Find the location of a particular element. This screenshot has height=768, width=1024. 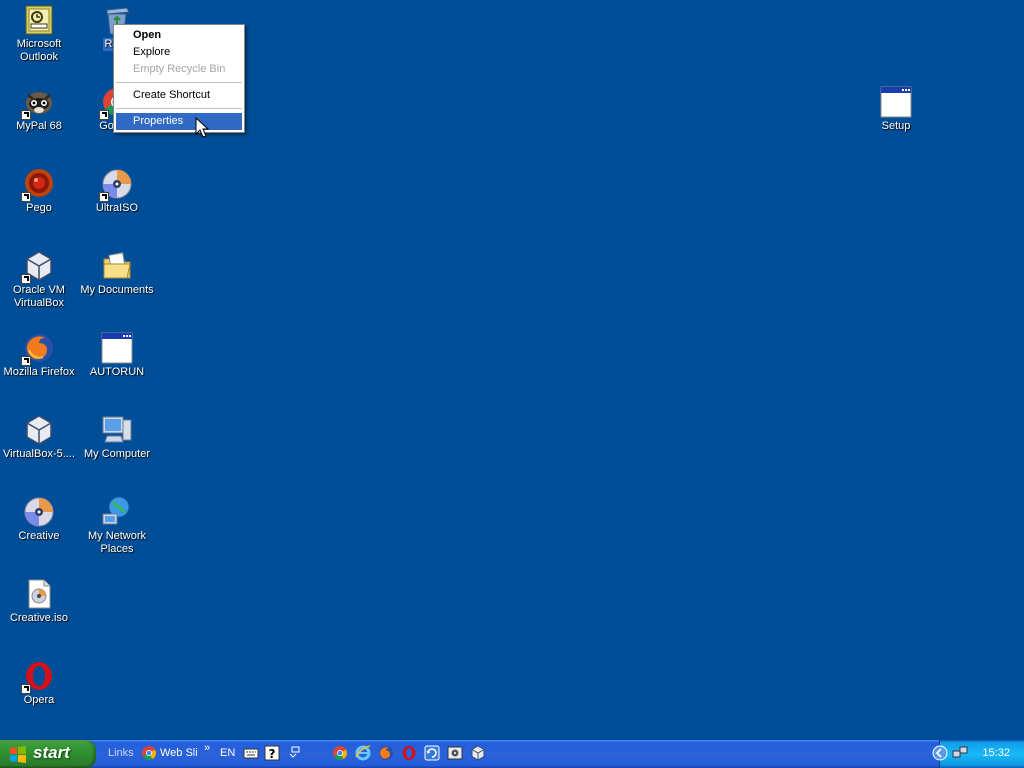

desktop-icon-pego: Pego is located at coordinates (39, 191).